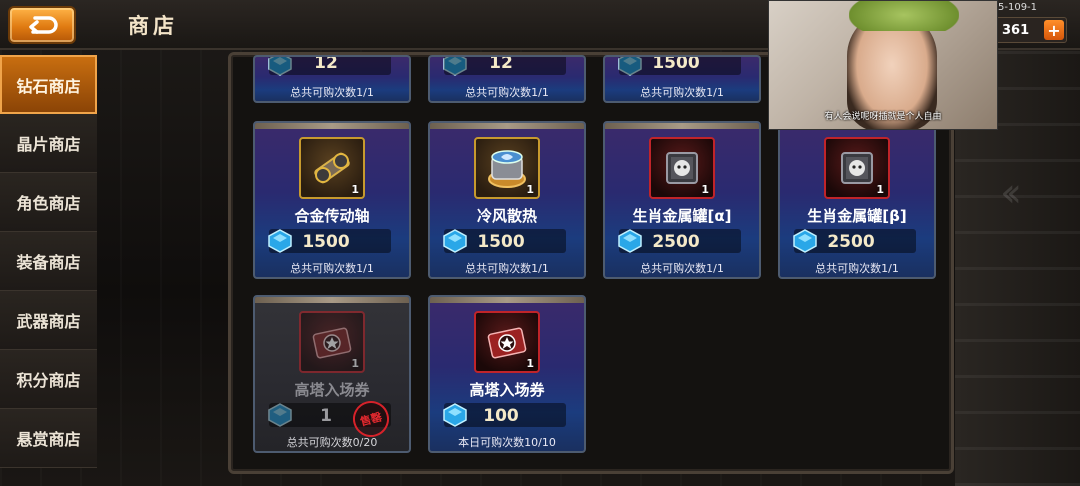  What do you see at coordinates (507, 200) in the screenshot?
I see `shop-item-card: 1 冷风散热 1500 总共可购次数1/1` at bounding box center [507, 200].